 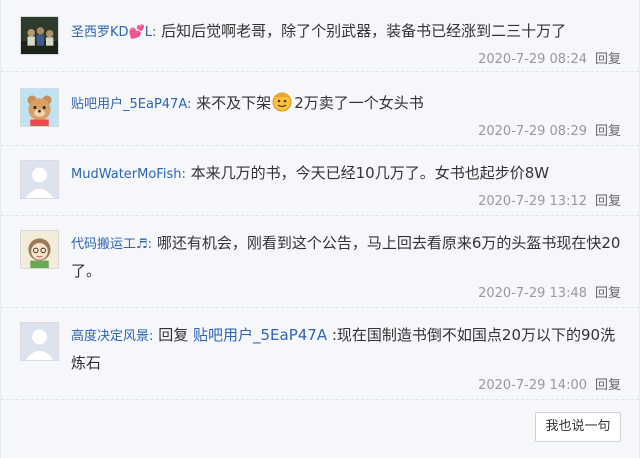 I want to click on mentioned-user: 贴吧用户_5EaP47A, so click(x=260, y=335).